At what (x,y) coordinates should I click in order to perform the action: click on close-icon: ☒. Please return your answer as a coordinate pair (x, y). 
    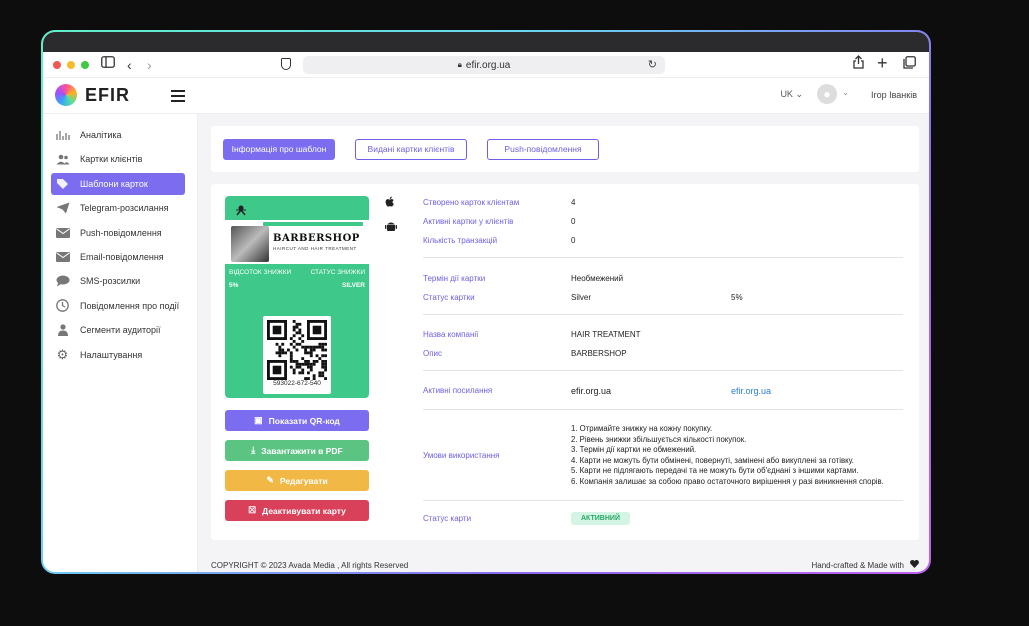
    Looking at the image, I should click on (252, 510).